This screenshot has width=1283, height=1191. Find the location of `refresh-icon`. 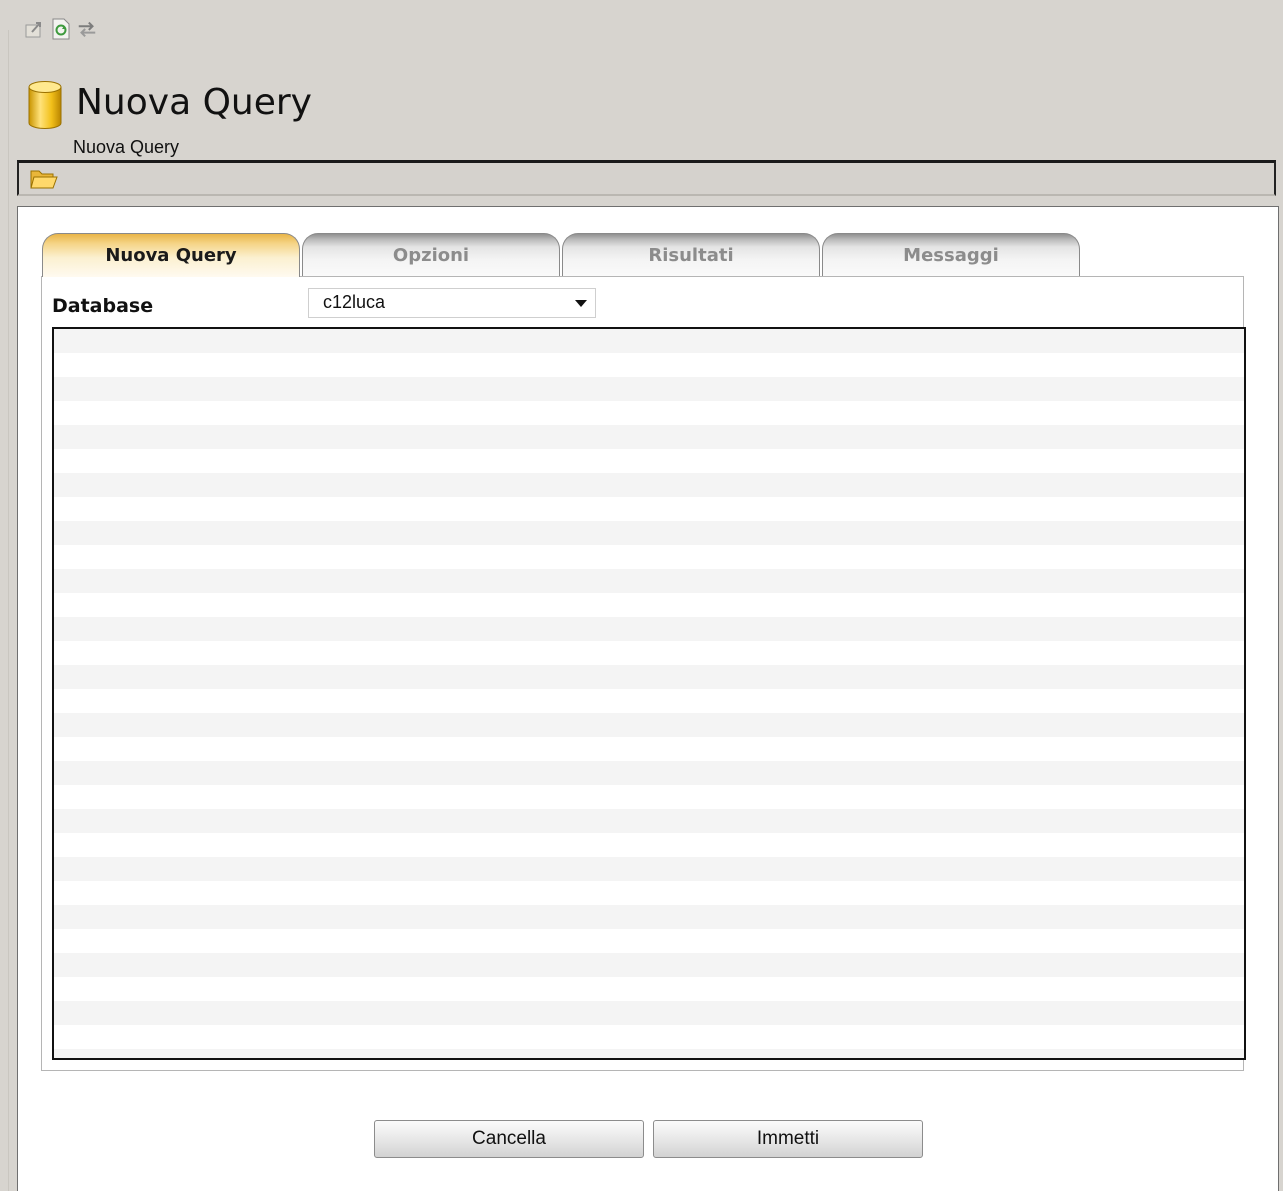

refresh-icon is located at coordinates (61, 29).